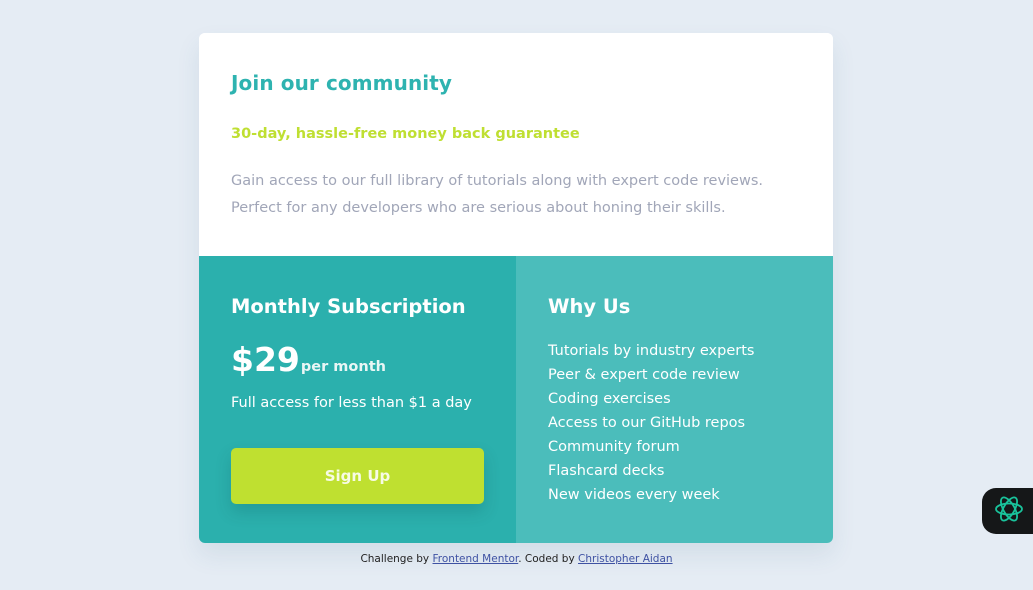  What do you see at coordinates (342, 83) in the screenshot?
I see `community-title: Join our community` at bounding box center [342, 83].